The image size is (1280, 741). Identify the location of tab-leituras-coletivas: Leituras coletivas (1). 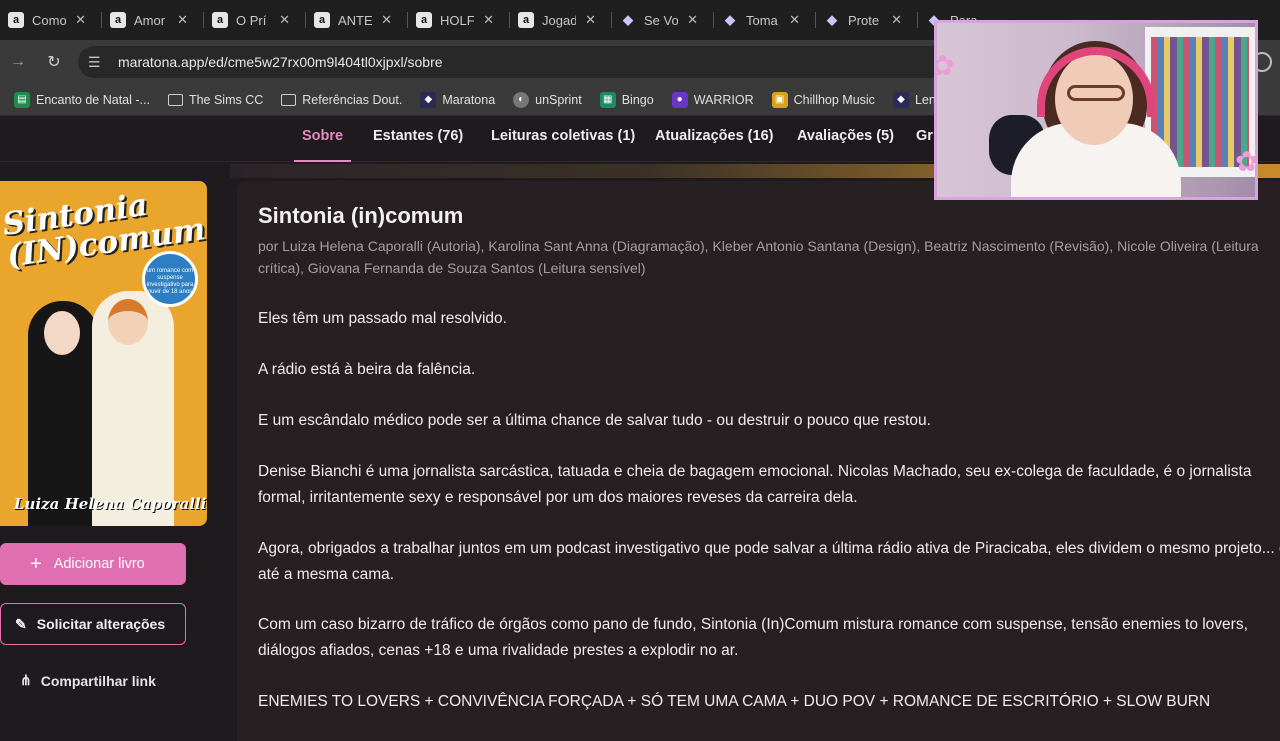
(563, 136).